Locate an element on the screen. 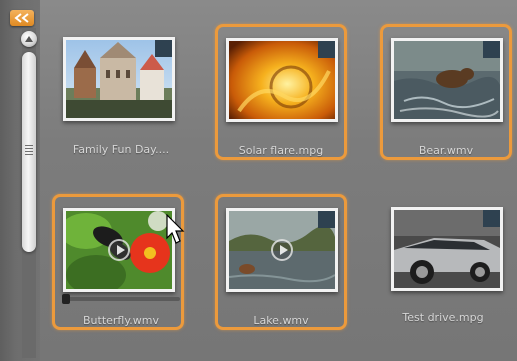 This screenshot has height=361, width=517. scroll-up-button is located at coordinates (29, 39).